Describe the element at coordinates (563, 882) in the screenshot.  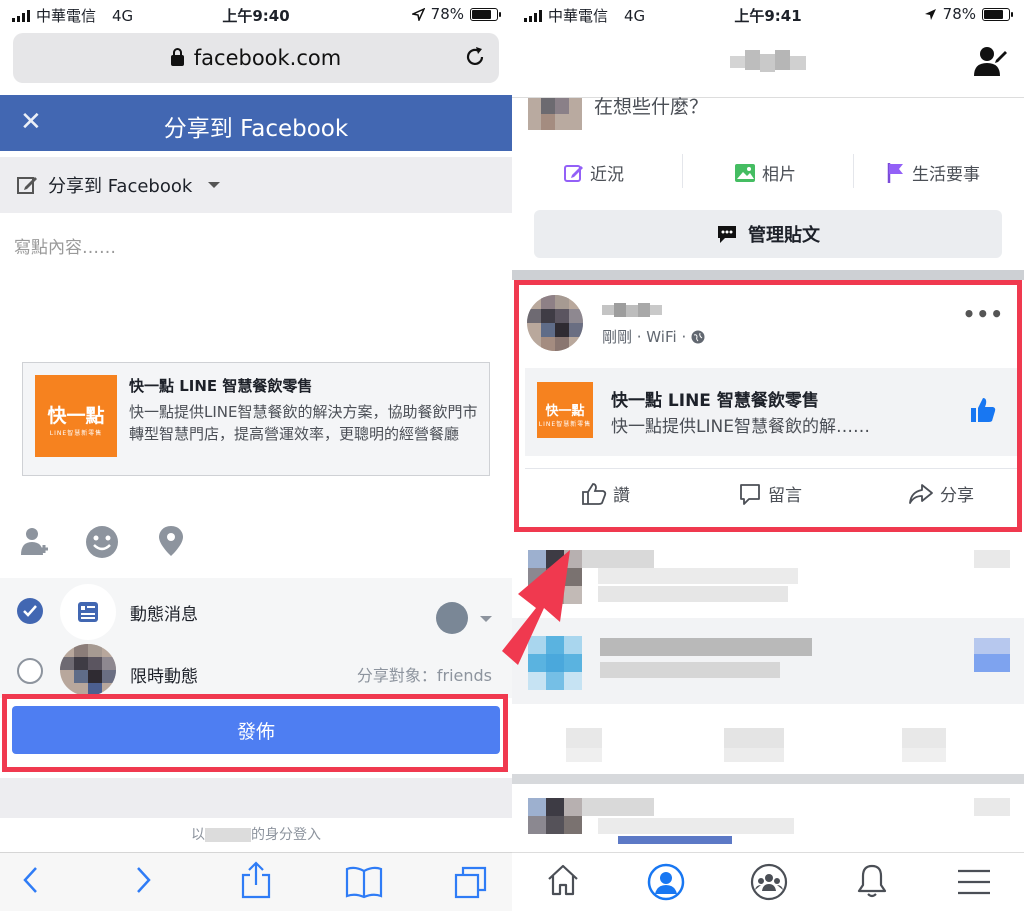
I see `home-icon` at that location.